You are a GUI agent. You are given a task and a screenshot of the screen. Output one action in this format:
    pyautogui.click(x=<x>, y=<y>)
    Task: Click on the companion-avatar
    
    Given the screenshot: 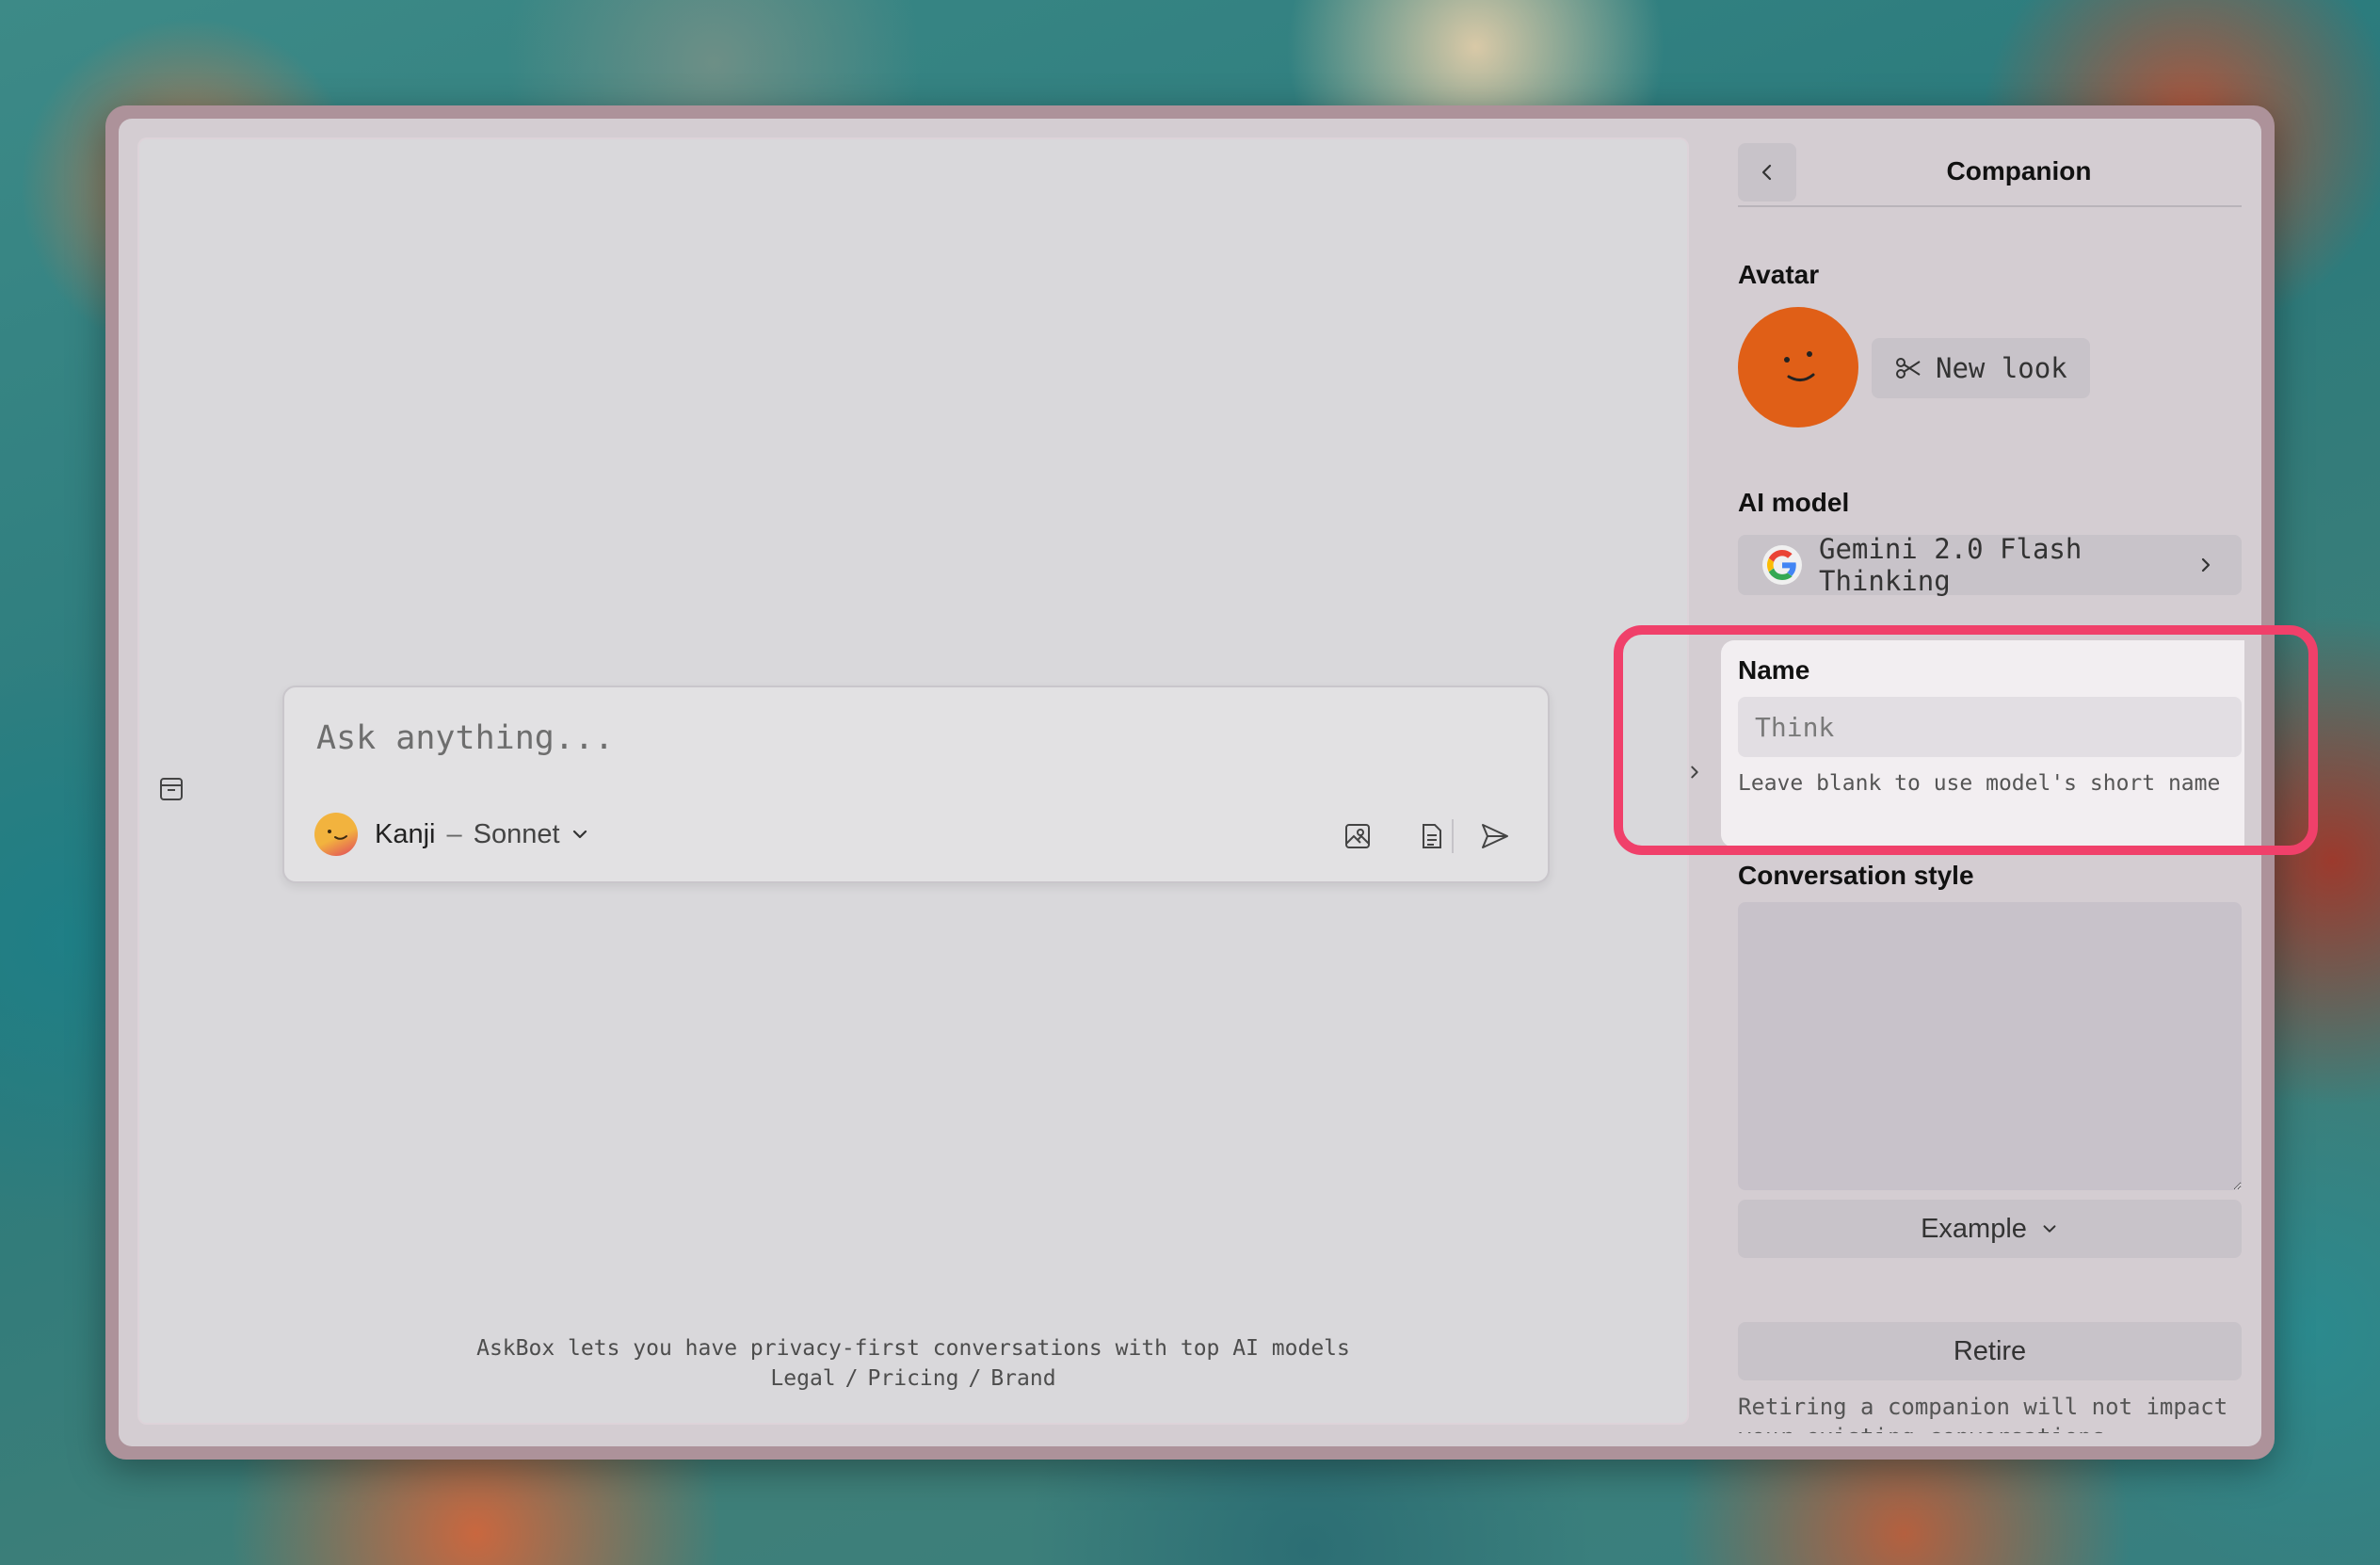 What is the action you would take?
    pyautogui.click(x=336, y=834)
    